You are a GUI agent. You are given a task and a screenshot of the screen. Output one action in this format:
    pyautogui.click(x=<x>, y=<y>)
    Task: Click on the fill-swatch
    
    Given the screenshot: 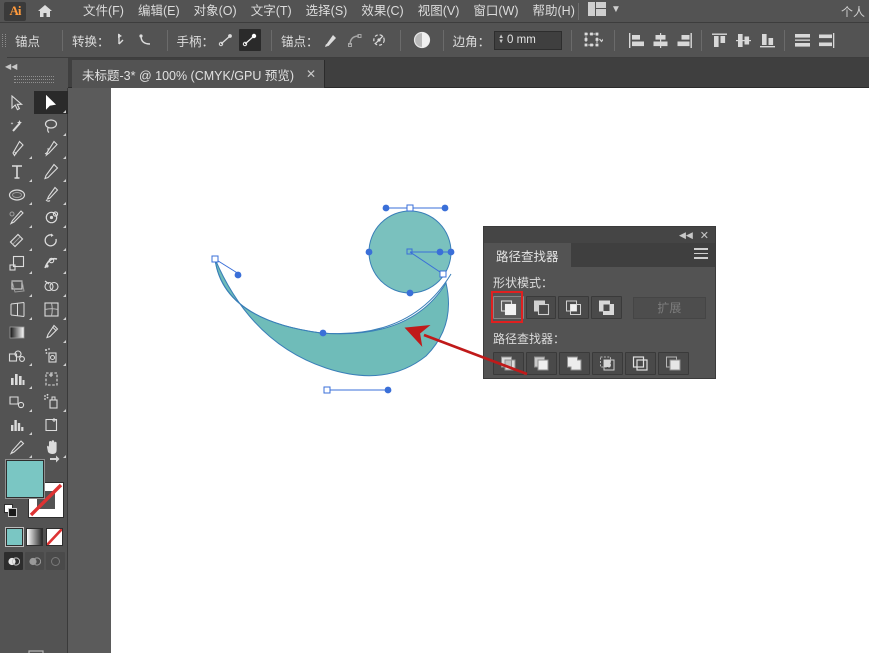 What is the action you would take?
    pyautogui.click(x=25, y=479)
    